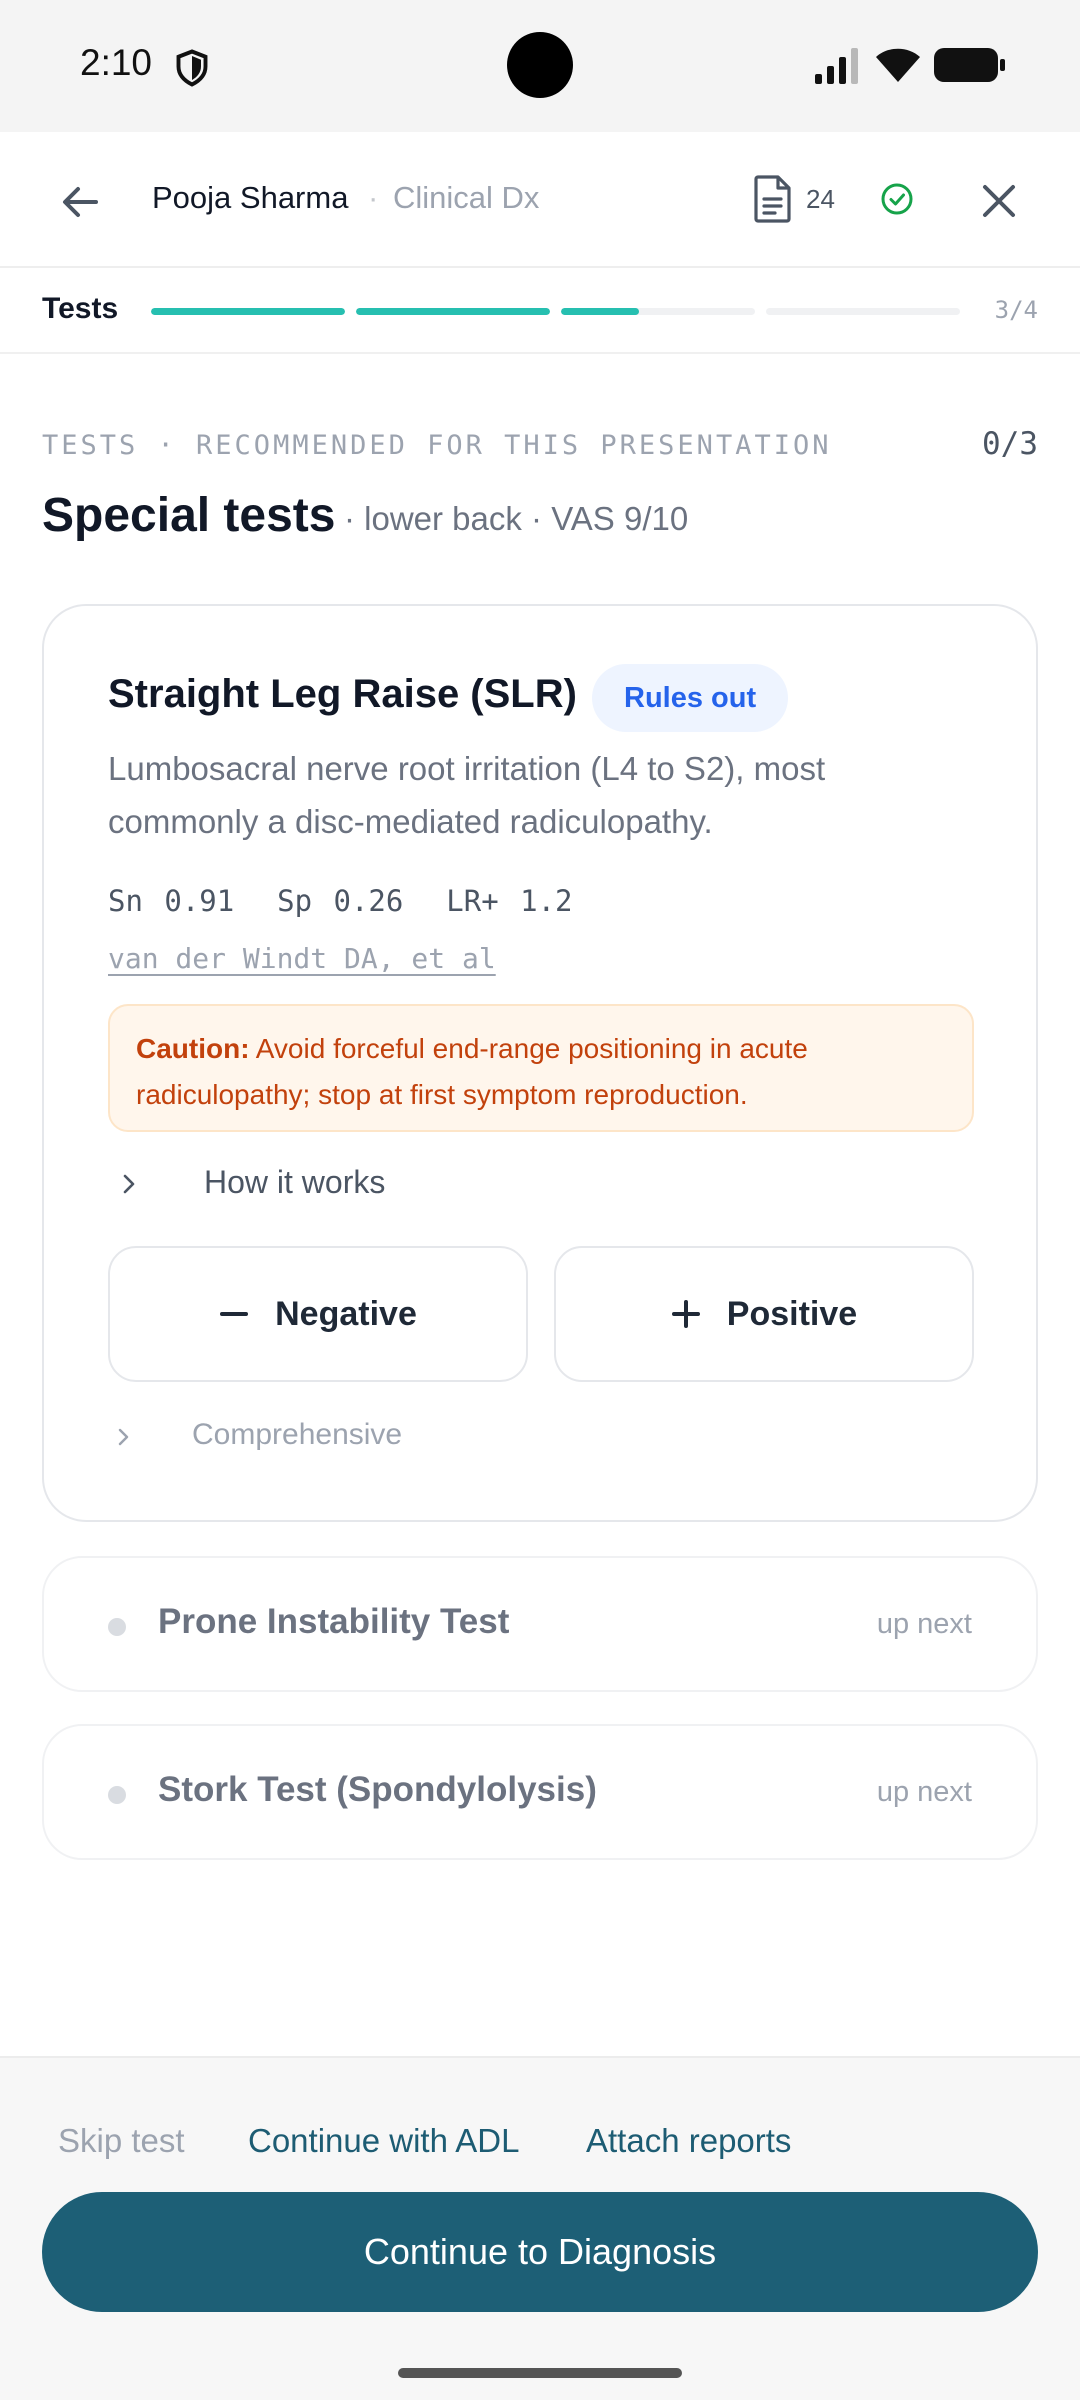 This screenshot has height=2400, width=1080. What do you see at coordinates (189, 515) in the screenshot?
I see `section-title: Special tests` at bounding box center [189, 515].